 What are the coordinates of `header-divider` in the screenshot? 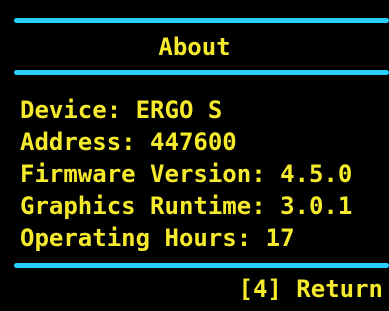 It's located at (201, 72).